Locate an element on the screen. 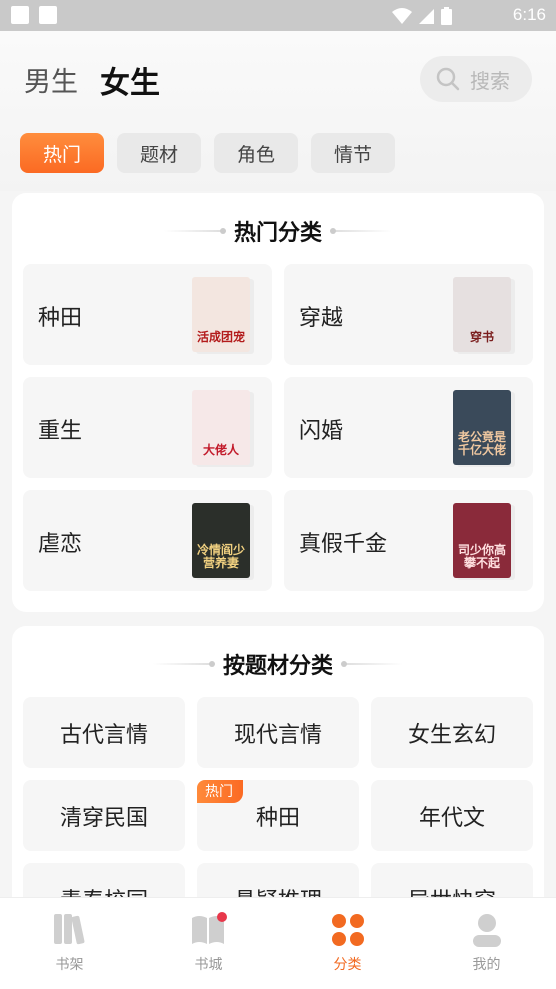 The height and width of the screenshot is (989, 556). nav-bookstore: 书城 is located at coordinates (208, 943).